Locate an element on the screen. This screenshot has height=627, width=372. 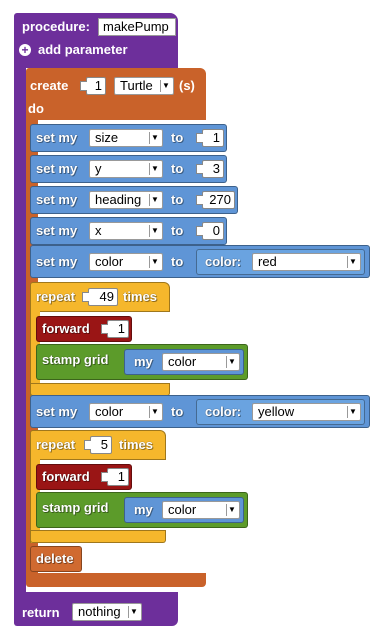
set-property-dropdown: size ▼ is located at coordinates (126, 138).